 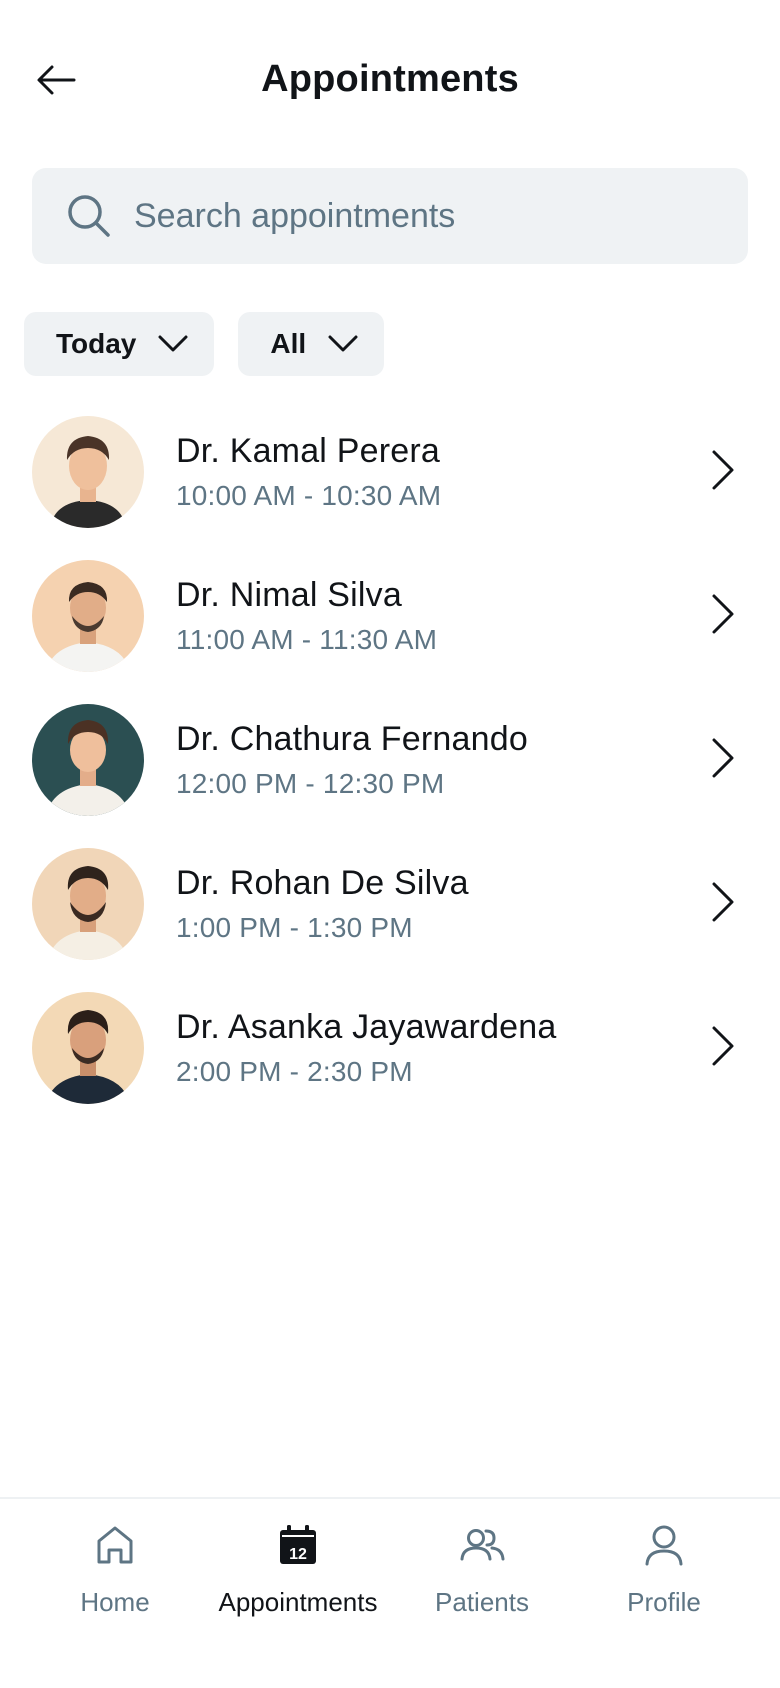 What do you see at coordinates (482, 1545) in the screenshot?
I see `users-icon` at bounding box center [482, 1545].